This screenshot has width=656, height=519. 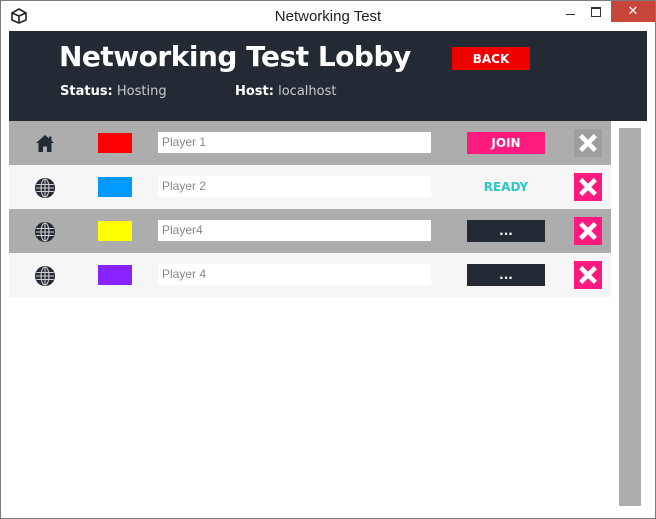 I want to click on host-info: Host: localhost, so click(x=285, y=91).